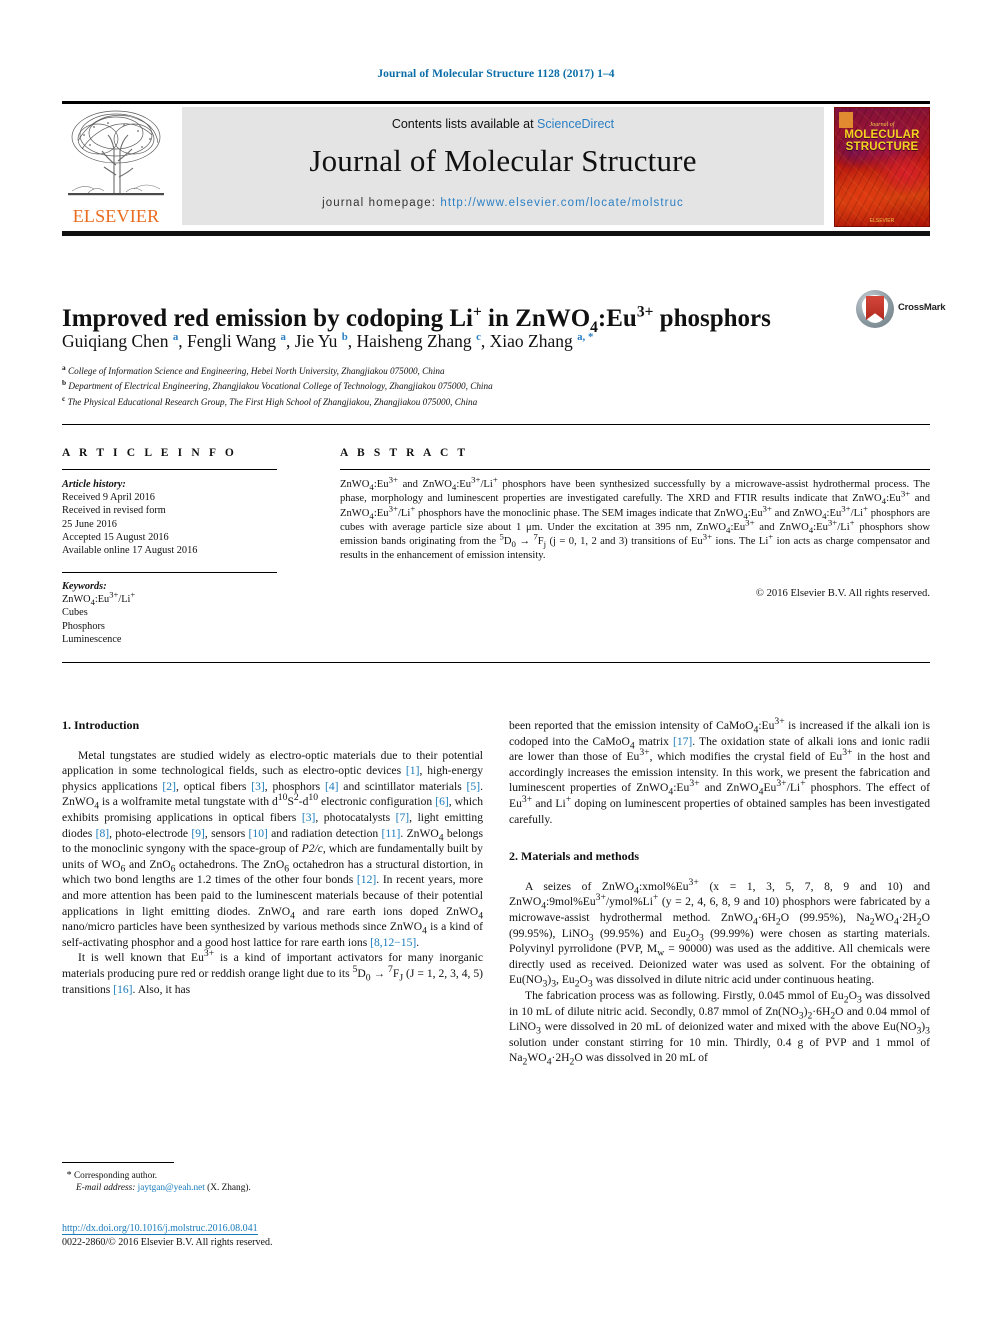 This screenshot has height=1323, width=992. What do you see at coordinates (108, 498) in the screenshot?
I see `history-received: Received 9 April 2016` at bounding box center [108, 498].